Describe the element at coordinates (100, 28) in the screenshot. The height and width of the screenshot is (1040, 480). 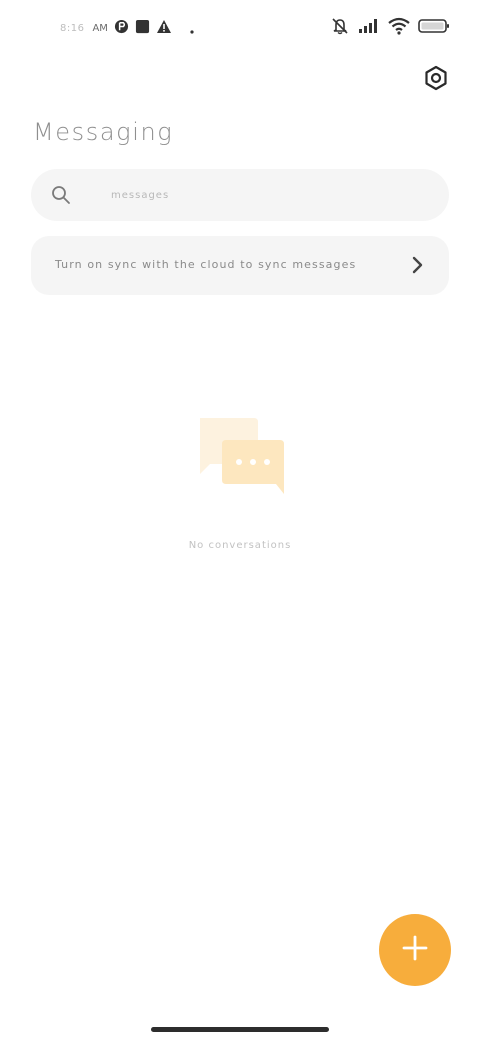
I see `status-ampm: AM` at that location.